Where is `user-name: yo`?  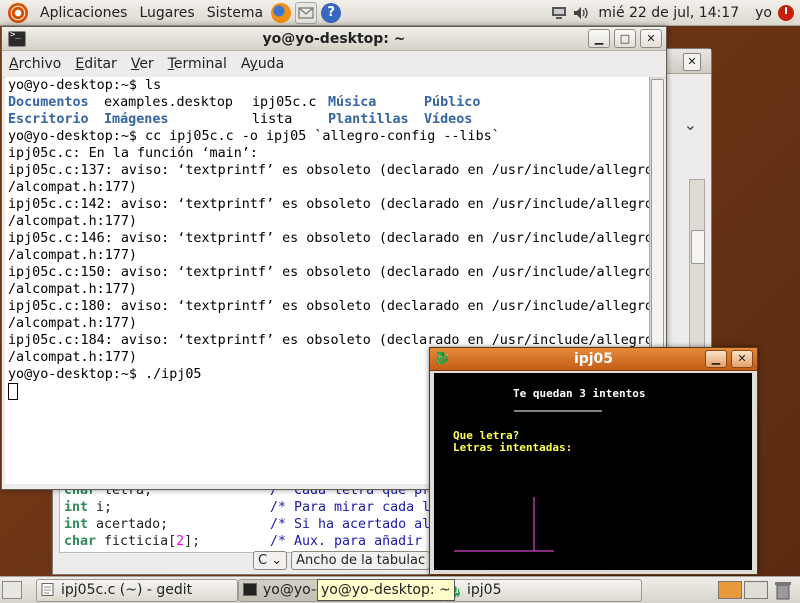 user-name: yo is located at coordinates (763, 13).